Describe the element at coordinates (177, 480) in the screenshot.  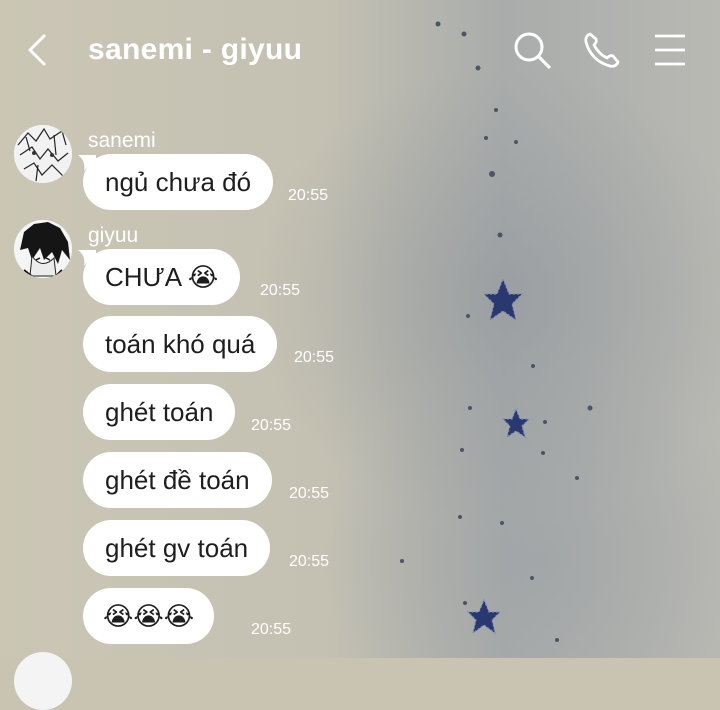
I see `message-bubble: ghét đề toán` at that location.